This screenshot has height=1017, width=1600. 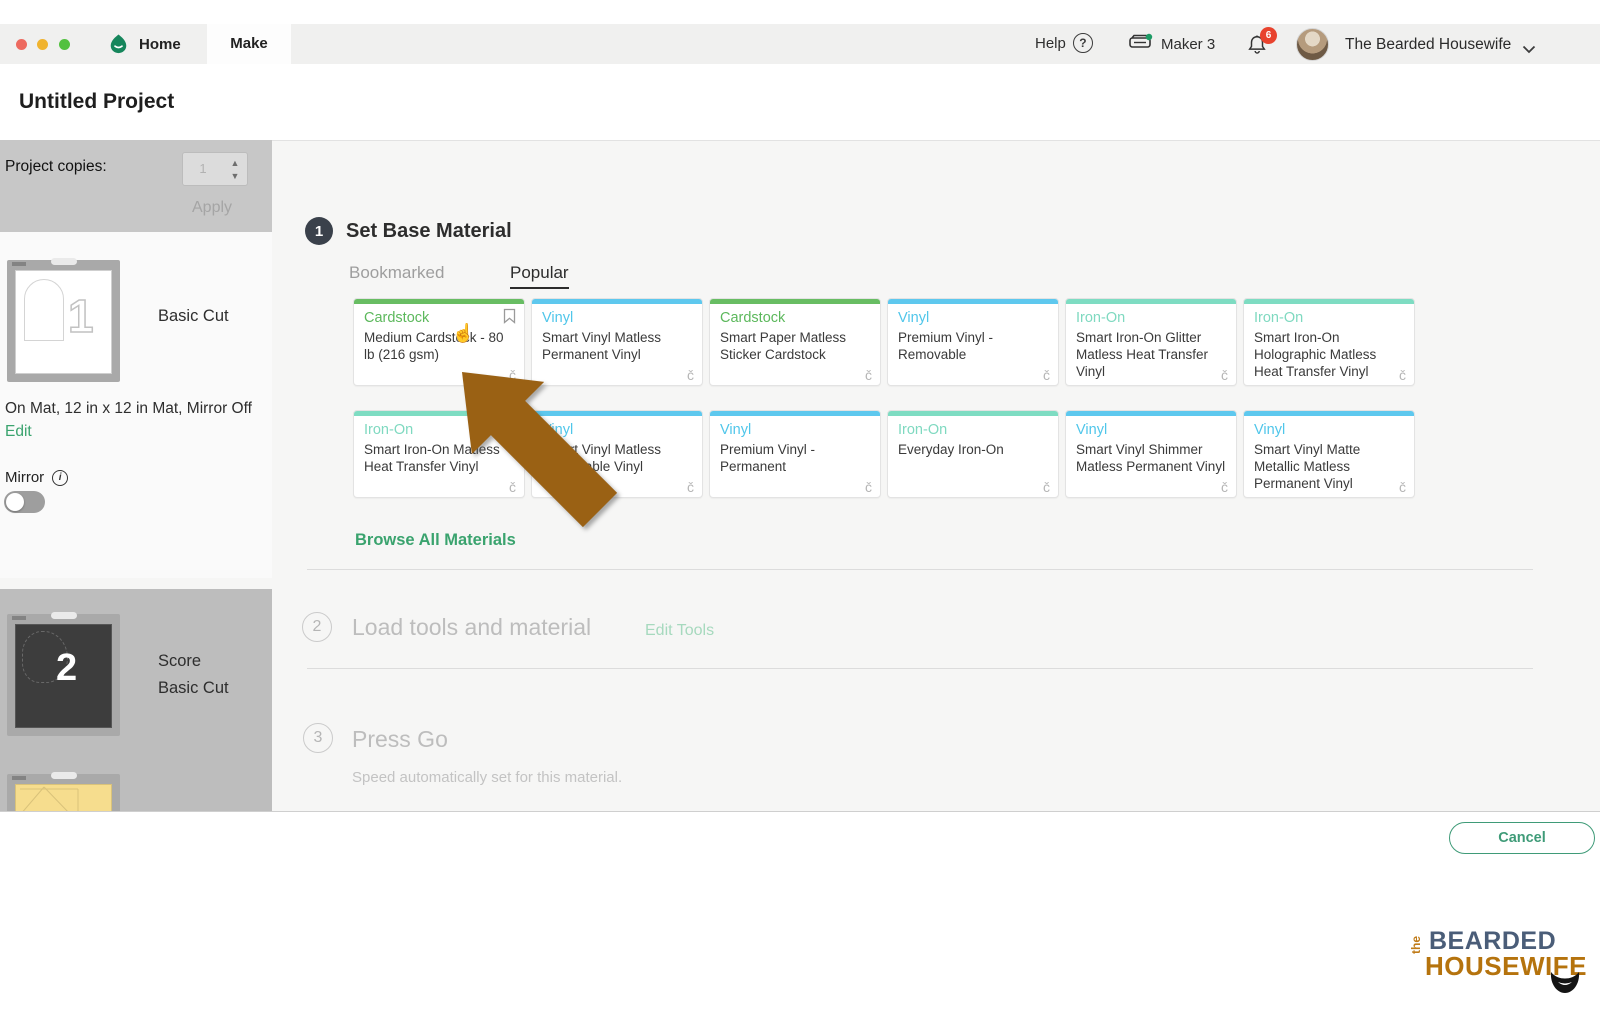 I want to click on machine-icon, so click(x=1141, y=44).